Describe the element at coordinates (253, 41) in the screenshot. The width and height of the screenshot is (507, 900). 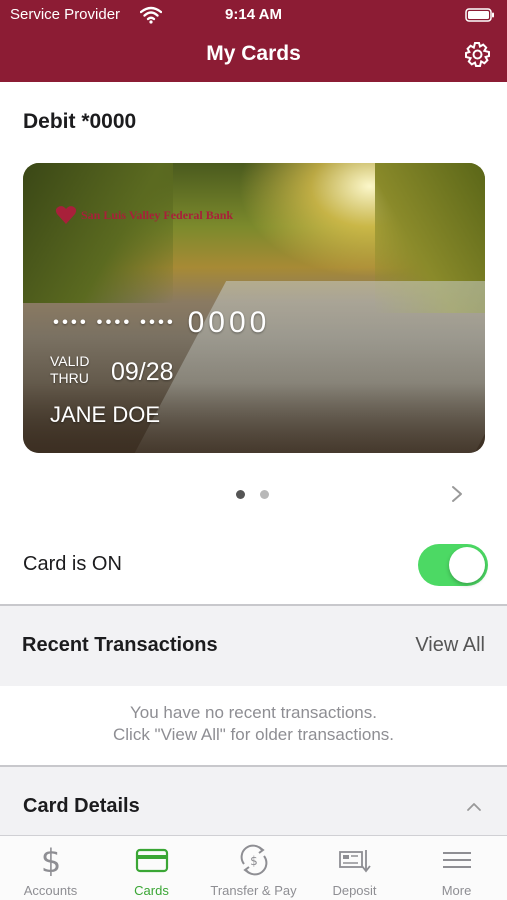
I see `top-bar: Service Provider 9:14 AM My Cards` at that location.